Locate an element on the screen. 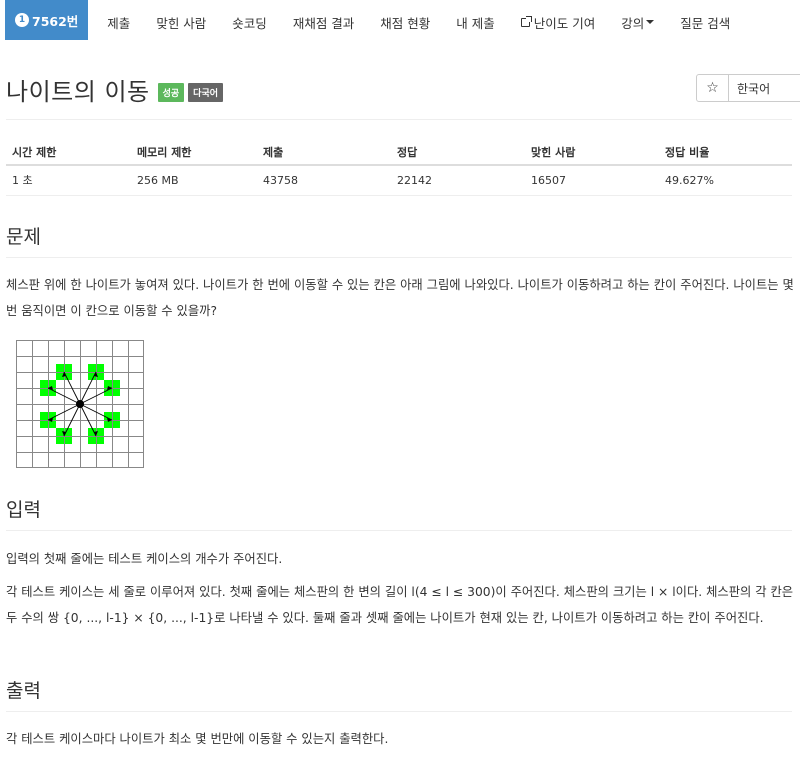 The image size is (800, 760). memory-limit-value: 256 MB is located at coordinates (194, 180).